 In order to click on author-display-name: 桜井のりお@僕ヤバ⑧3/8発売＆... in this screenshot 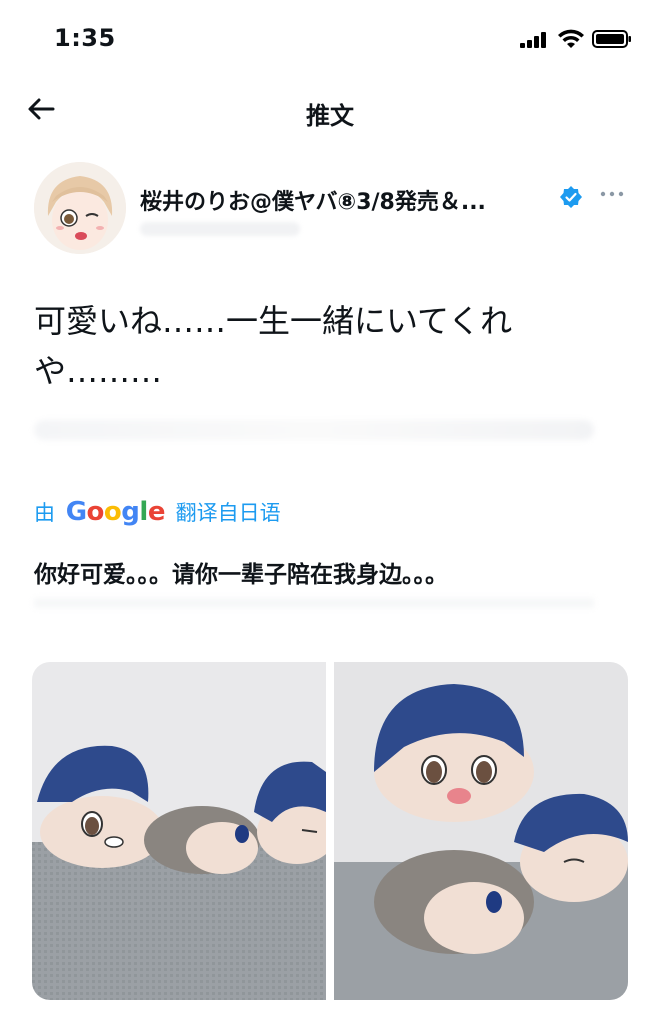, I will do `click(313, 200)`.